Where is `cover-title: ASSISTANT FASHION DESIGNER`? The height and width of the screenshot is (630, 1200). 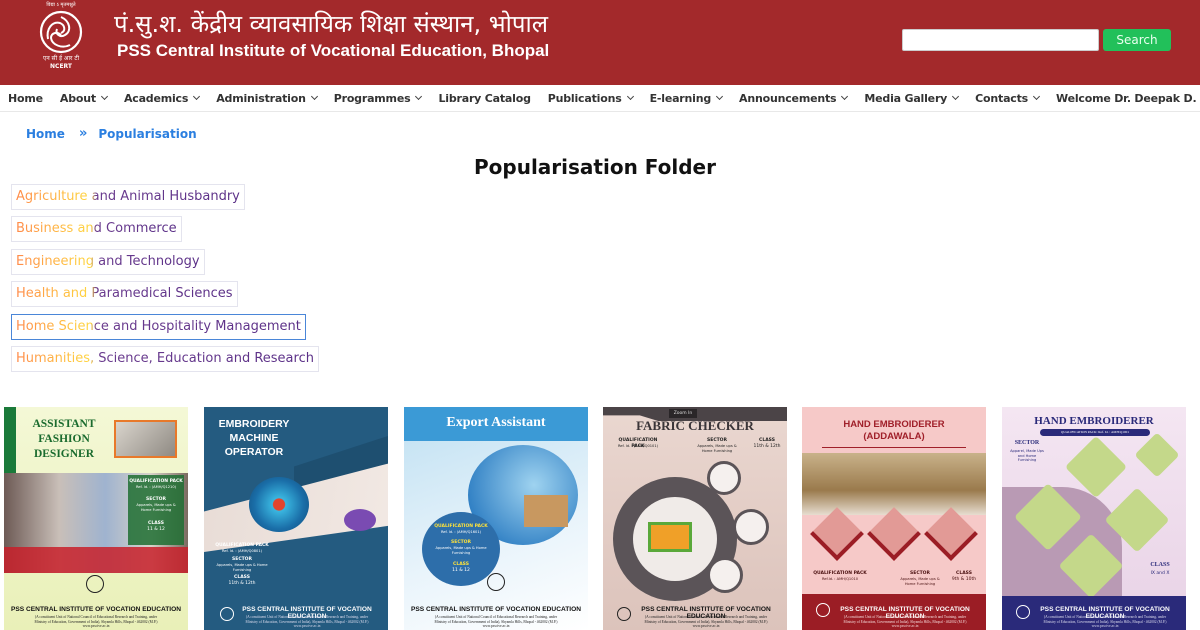 cover-title: ASSISTANT FASHION DESIGNER is located at coordinates (64, 439).